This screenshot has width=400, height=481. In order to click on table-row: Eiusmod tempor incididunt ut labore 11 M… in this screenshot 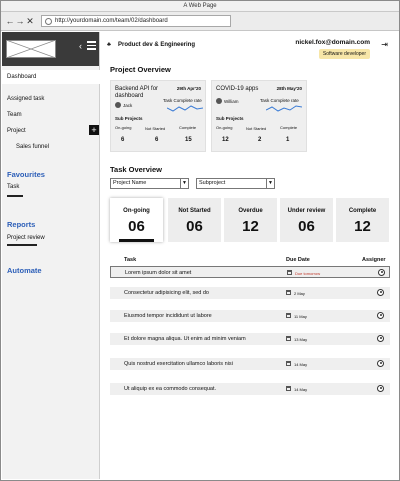, I will do `click(250, 316)`.